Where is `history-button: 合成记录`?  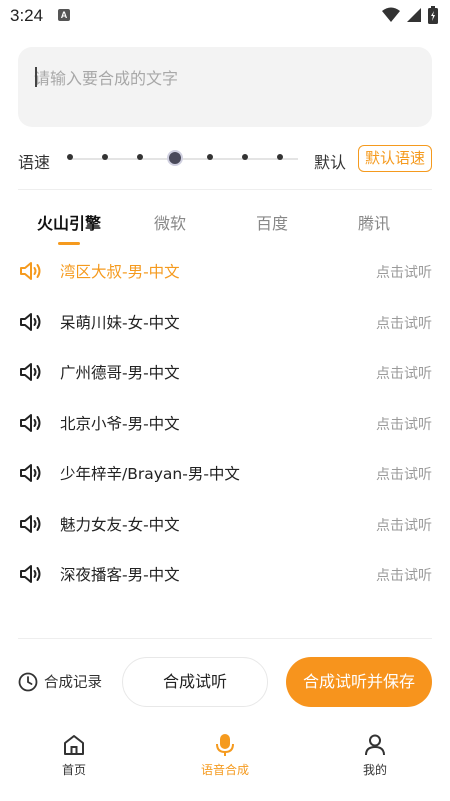 history-button: 合成记录 is located at coordinates (60, 681).